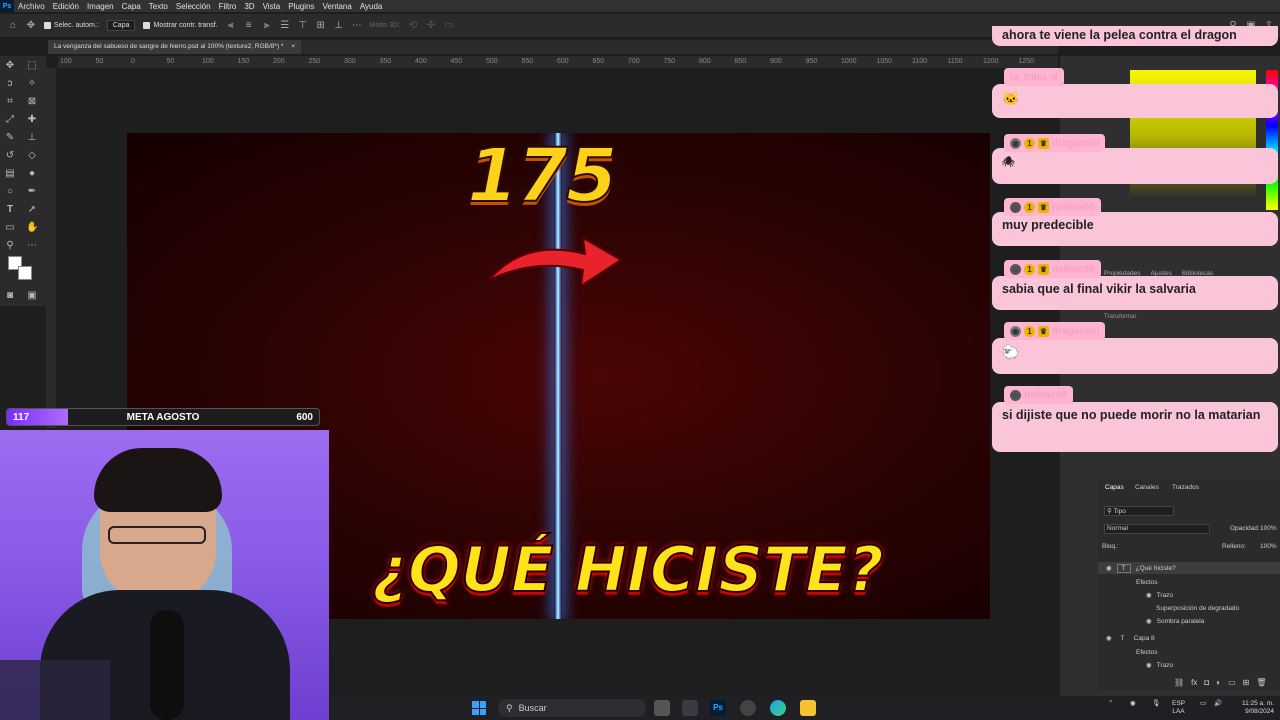 Image resolution: width=1280 pixels, height=720 pixels. What do you see at coordinates (808, 708) in the screenshot?
I see `file-explorer-icon` at bounding box center [808, 708].